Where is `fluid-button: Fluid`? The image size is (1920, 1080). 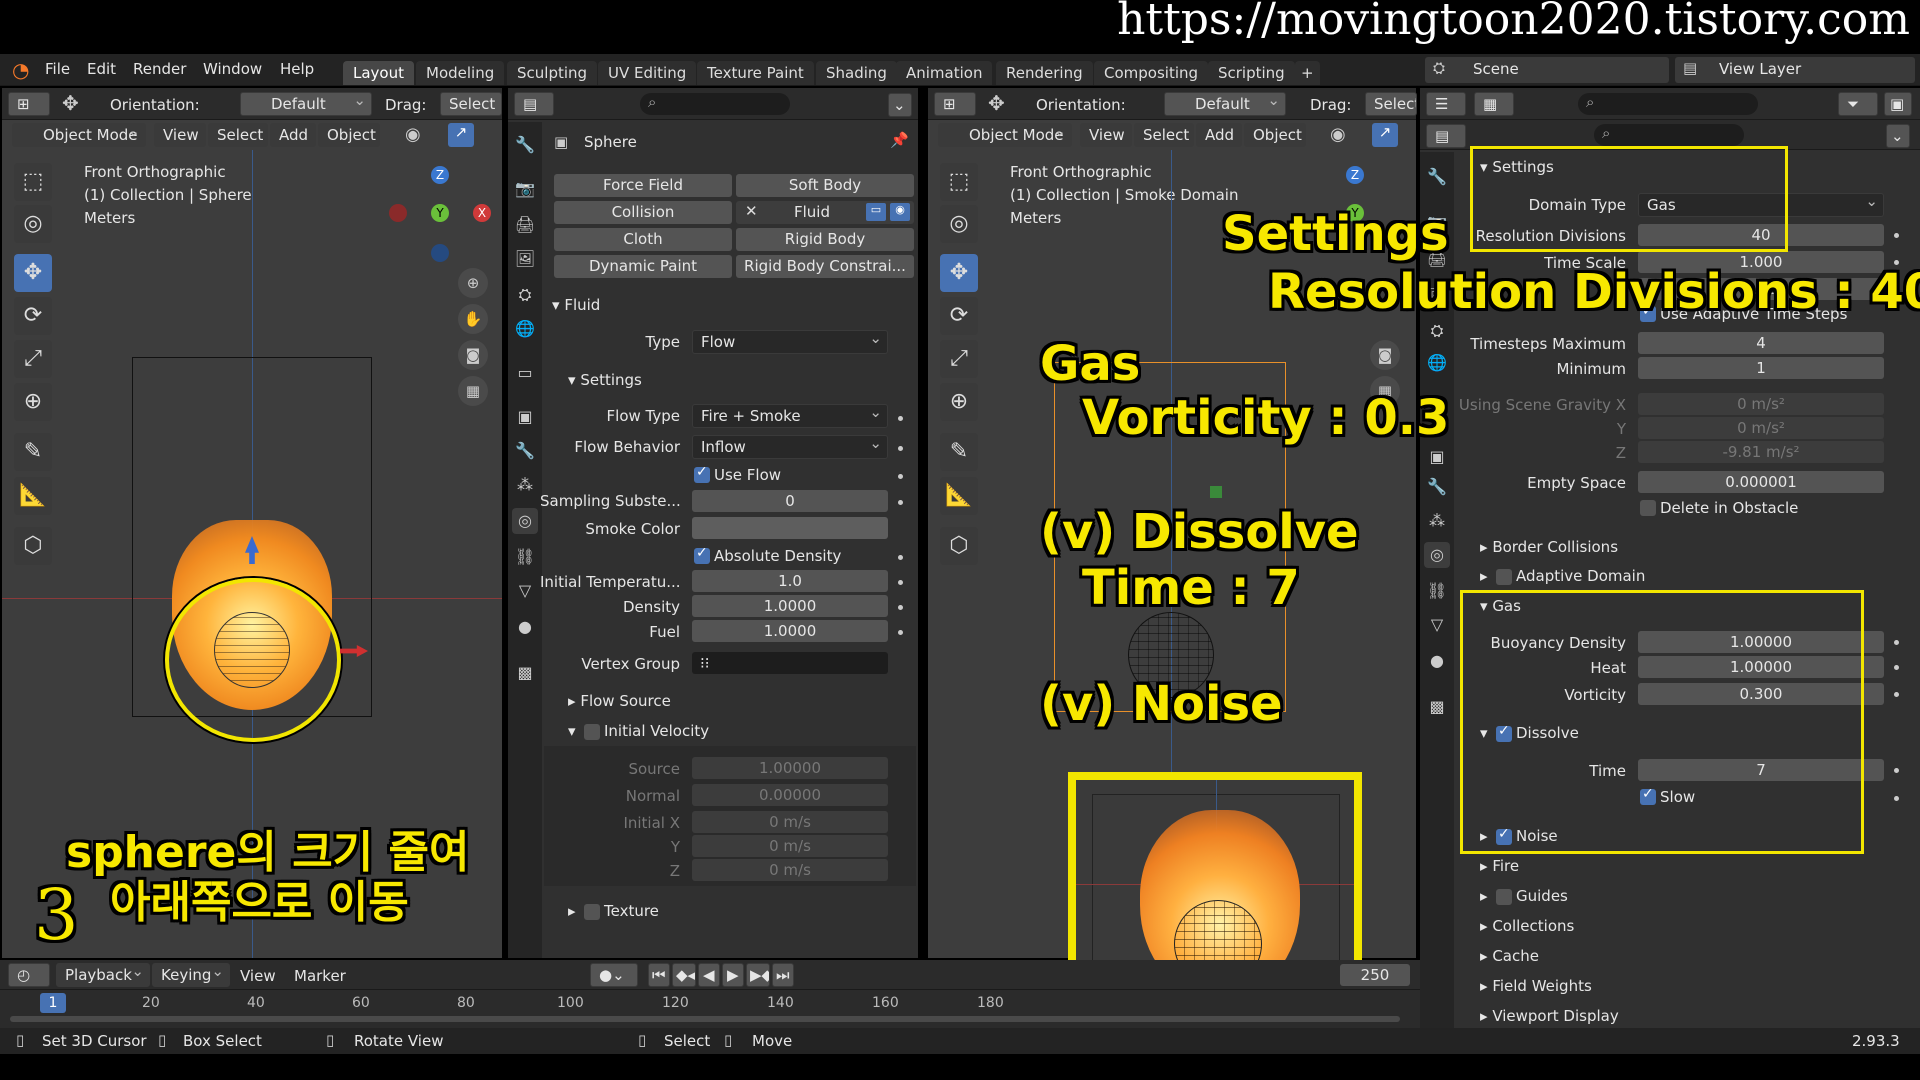
fluid-button: Fluid is located at coordinates (825, 212).